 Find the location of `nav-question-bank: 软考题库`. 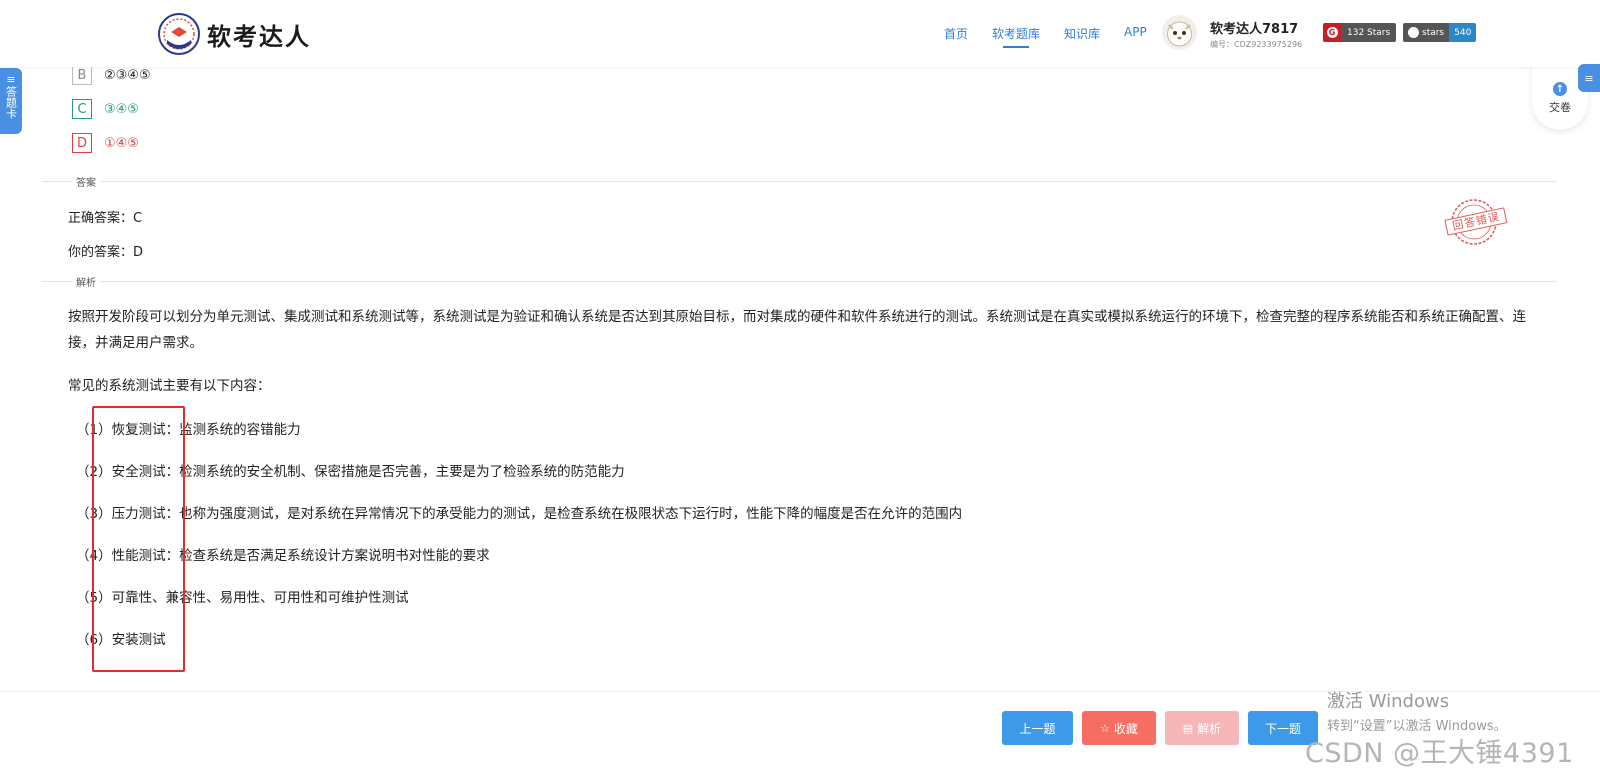

nav-question-bank: 软考题库 is located at coordinates (1016, 36).